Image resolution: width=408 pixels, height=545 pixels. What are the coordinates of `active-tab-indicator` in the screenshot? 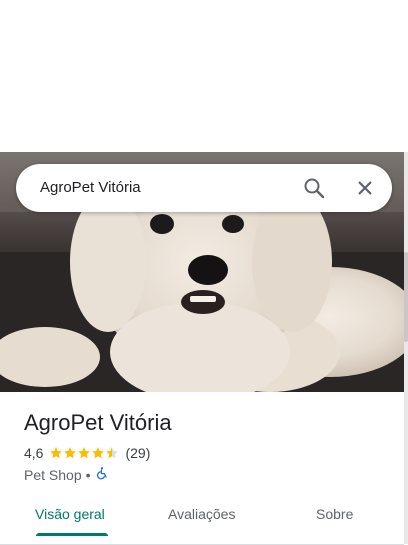 It's located at (72, 534).